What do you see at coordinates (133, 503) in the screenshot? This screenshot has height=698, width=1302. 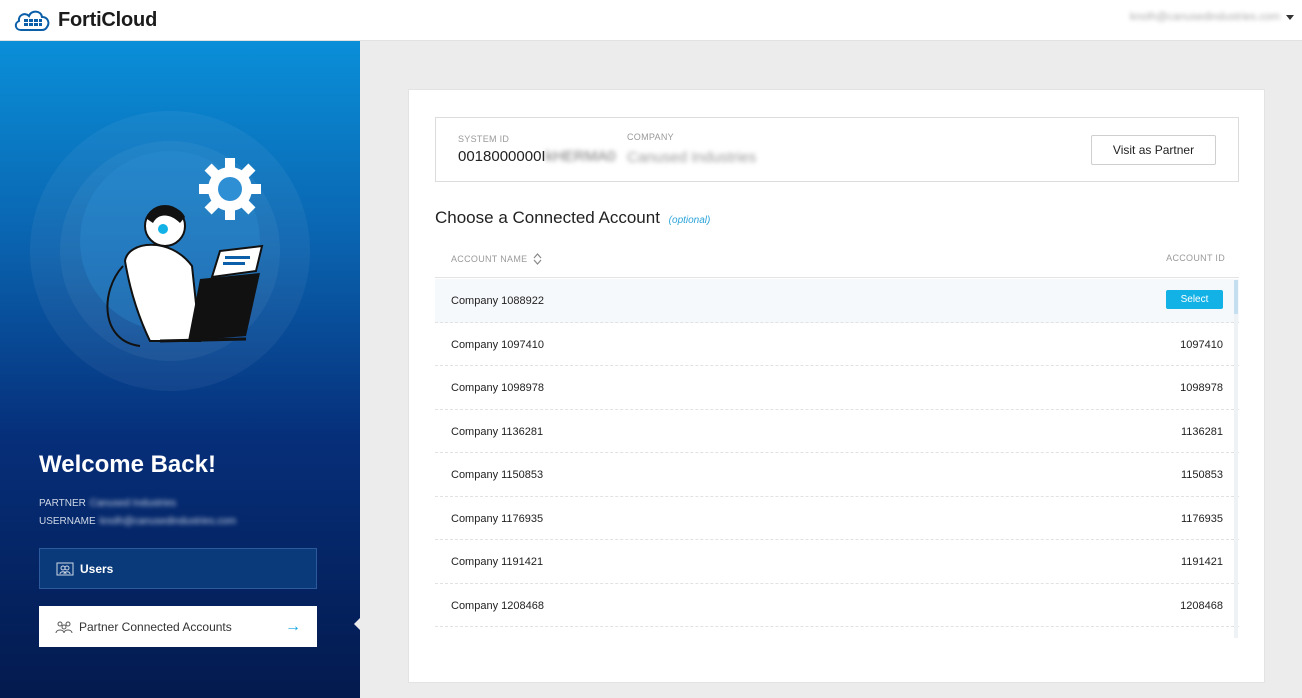 I see `partner-value: Canused Industries` at bounding box center [133, 503].